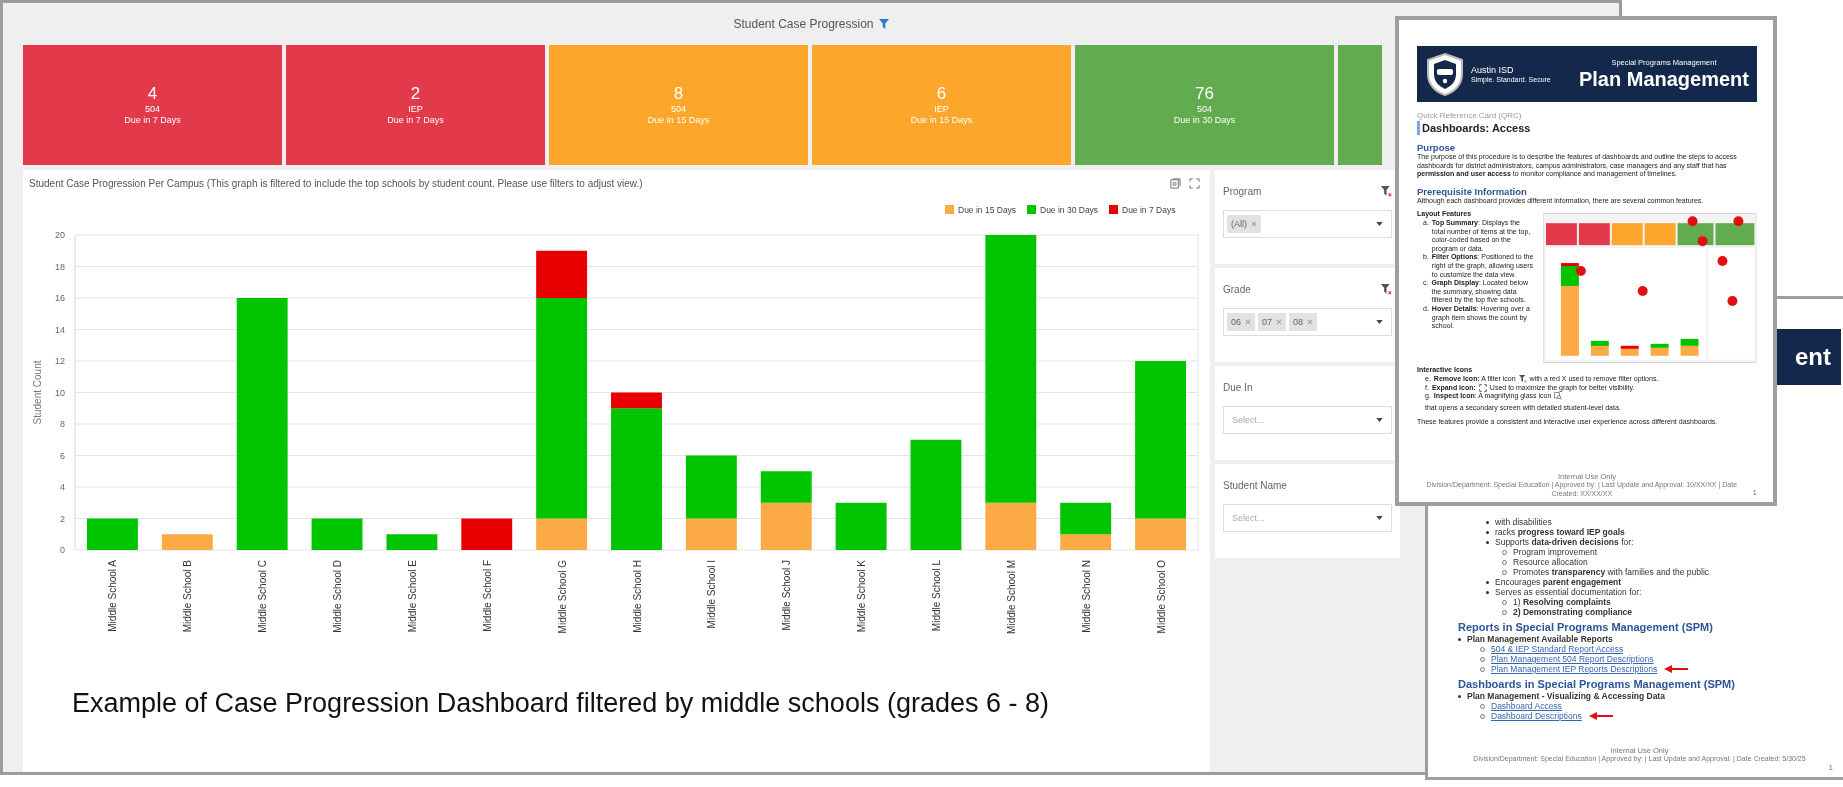  Describe the element at coordinates (1555, 552) in the screenshot. I see `list-item: Program improvement` at that location.